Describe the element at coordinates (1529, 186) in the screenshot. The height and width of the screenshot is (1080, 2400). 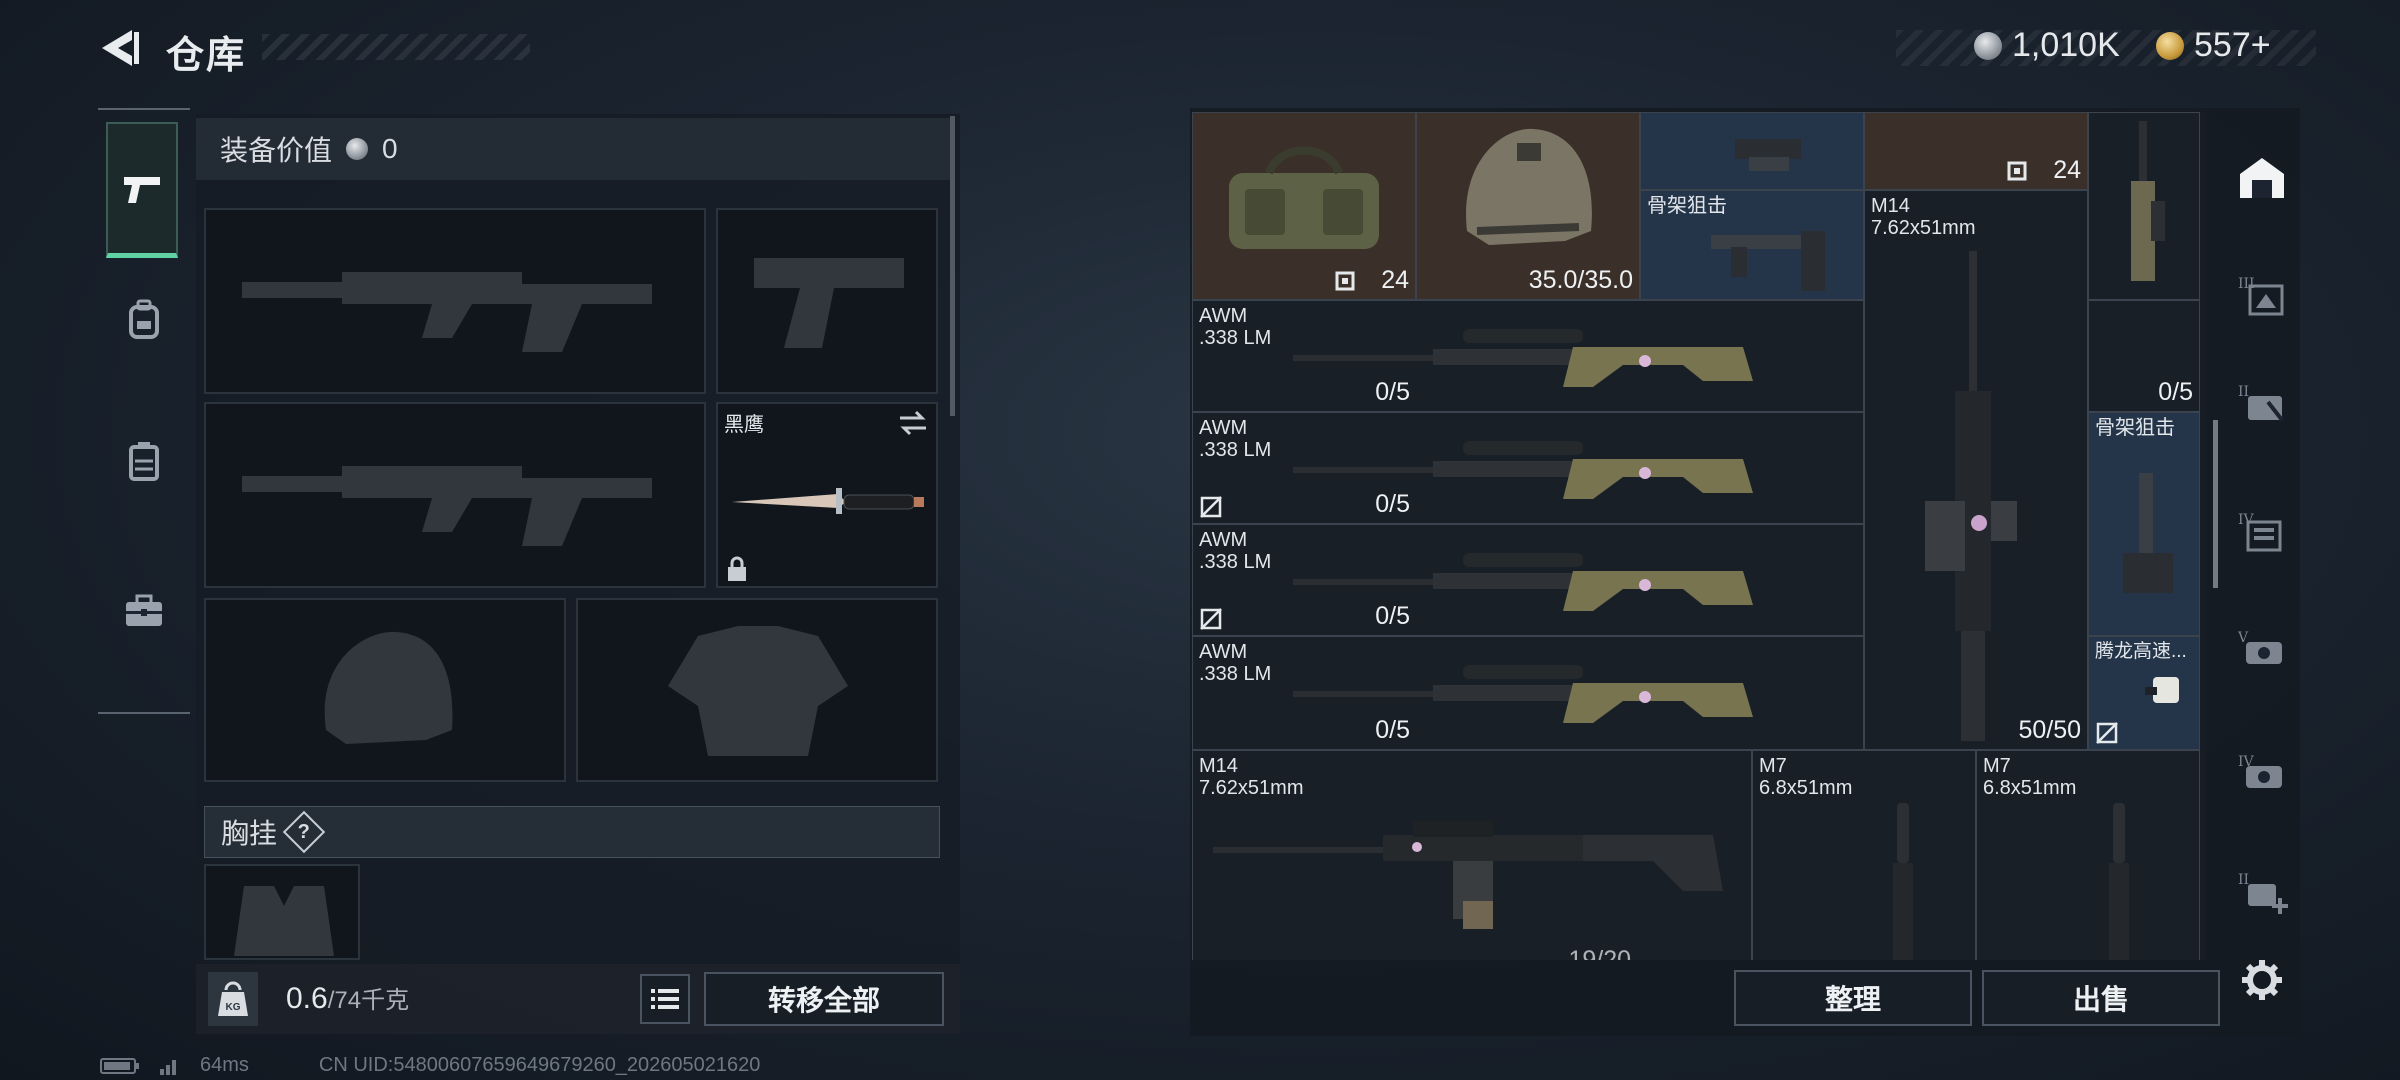
I see `helmet-icon` at that location.